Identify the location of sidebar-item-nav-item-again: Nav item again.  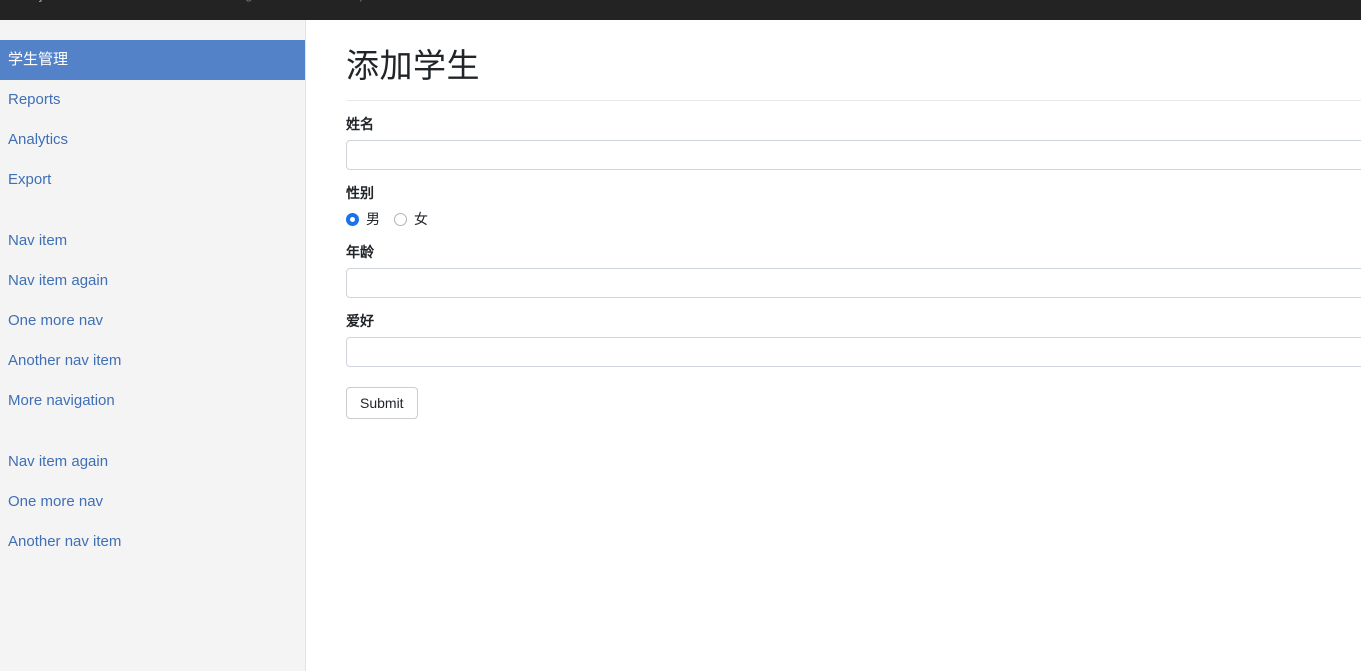
(152, 281).